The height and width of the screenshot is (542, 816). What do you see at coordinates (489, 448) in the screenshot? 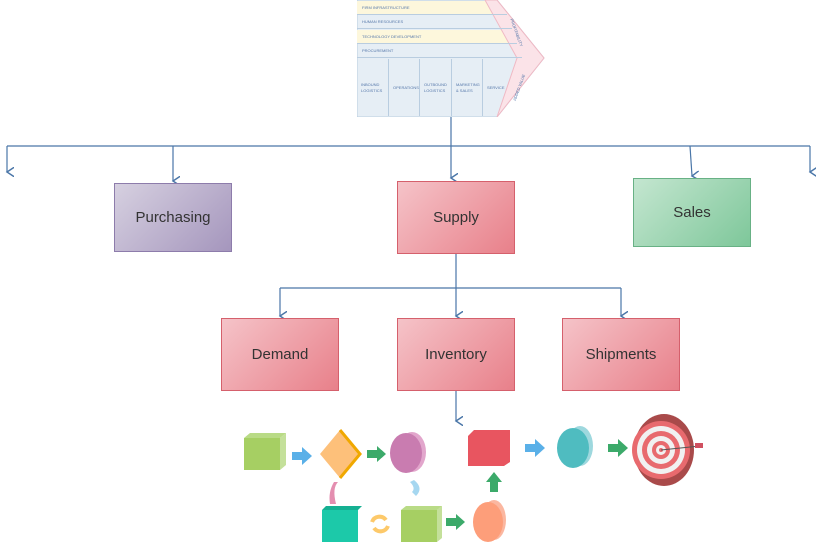
I see `red-square-icon` at bounding box center [489, 448].